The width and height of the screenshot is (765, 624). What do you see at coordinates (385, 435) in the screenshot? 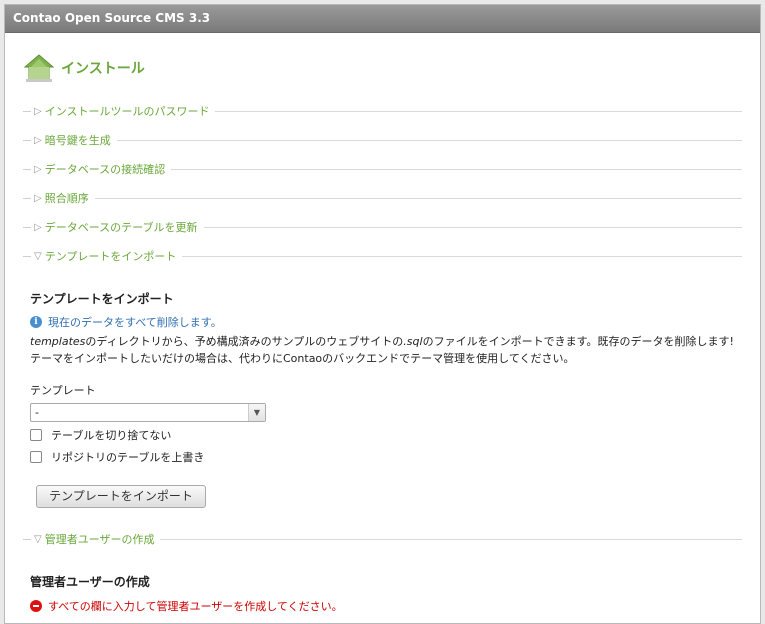
I see `truncate-checkbox-row: テーブルを切り捨てない` at bounding box center [385, 435].